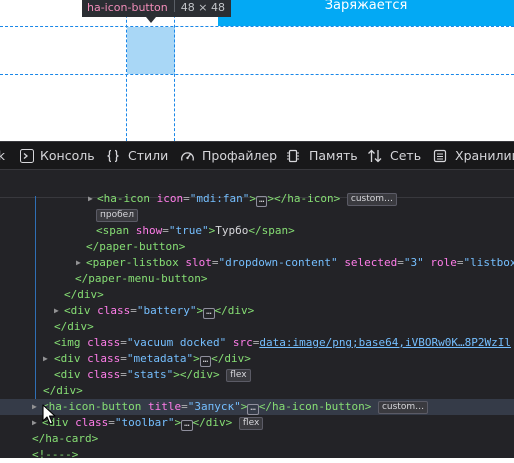 Image resolution: width=514 pixels, height=463 pixels. Describe the element at coordinates (187, 156) in the screenshot. I see `gauge-icon` at that location.